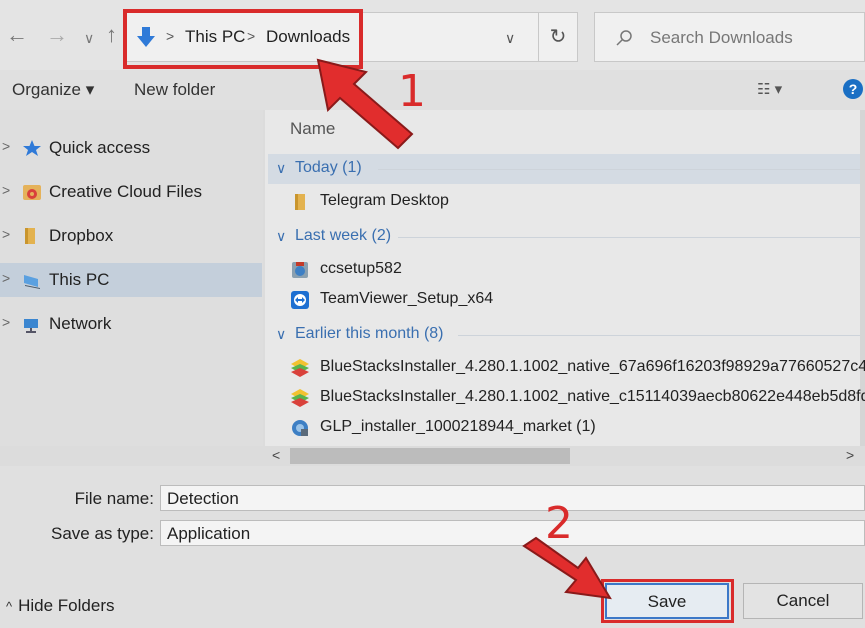 Image resolution: width=865 pixels, height=628 pixels. What do you see at coordinates (32, 148) in the screenshot?
I see `star-icon` at bounding box center [32, 148].